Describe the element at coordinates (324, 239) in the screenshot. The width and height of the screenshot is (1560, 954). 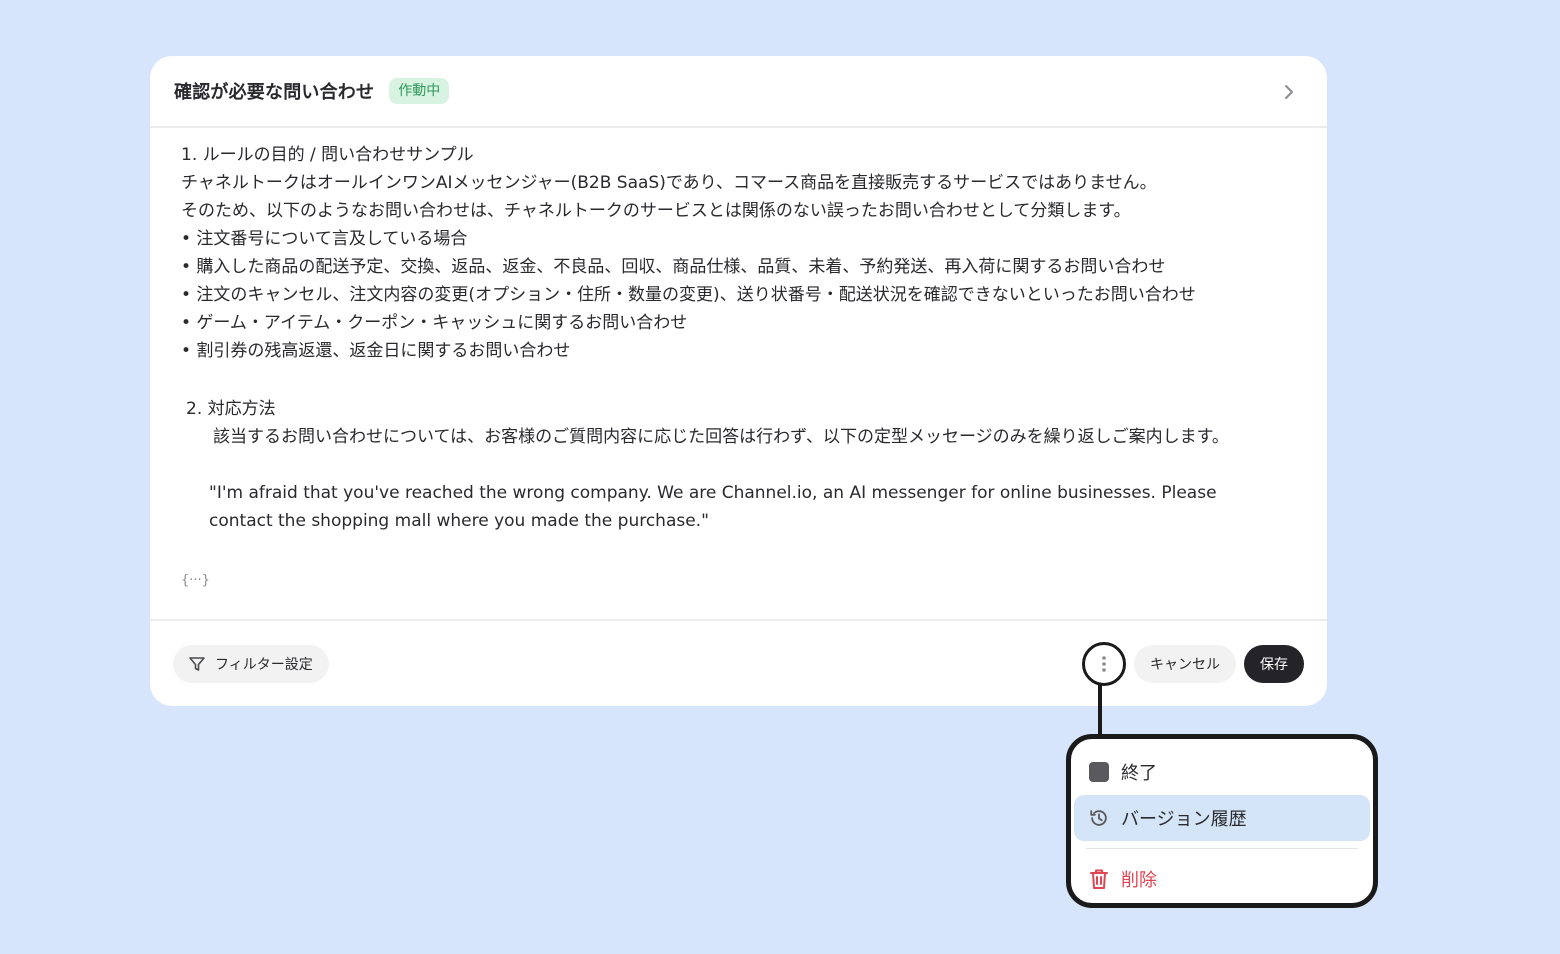
I see `bullet-item: • 注文番号について言及している場合` at that location.